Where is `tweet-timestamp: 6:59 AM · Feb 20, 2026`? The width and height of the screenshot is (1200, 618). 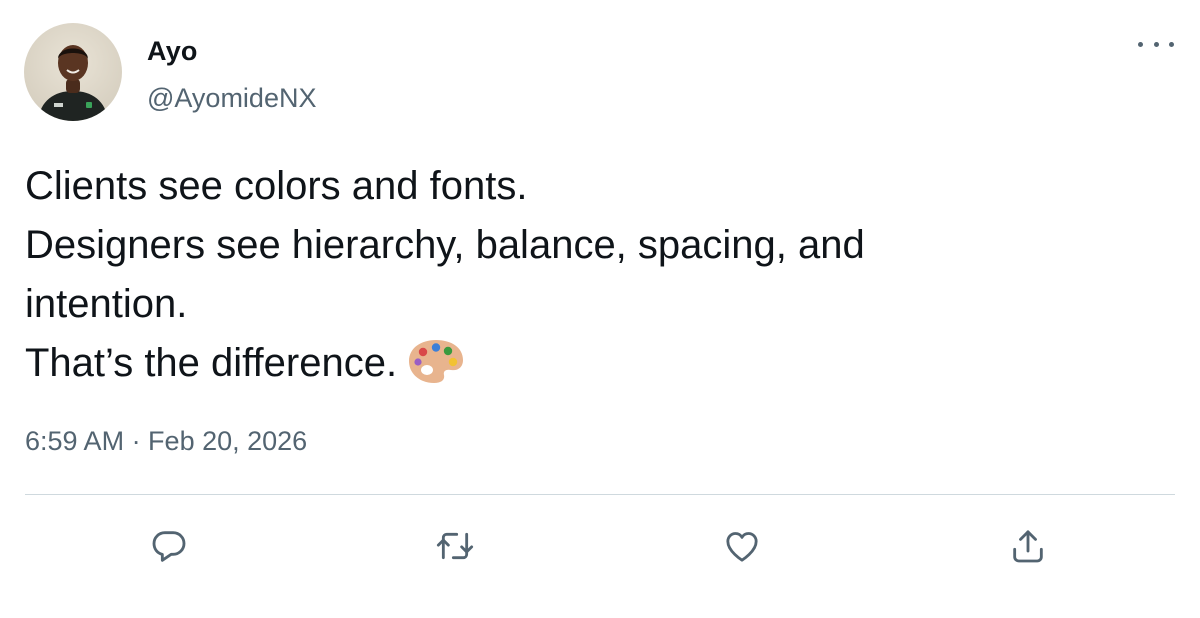
tweet-timestamp: 6:59 AM · Feb 20, 2026 is located at coordinates (166, 441).